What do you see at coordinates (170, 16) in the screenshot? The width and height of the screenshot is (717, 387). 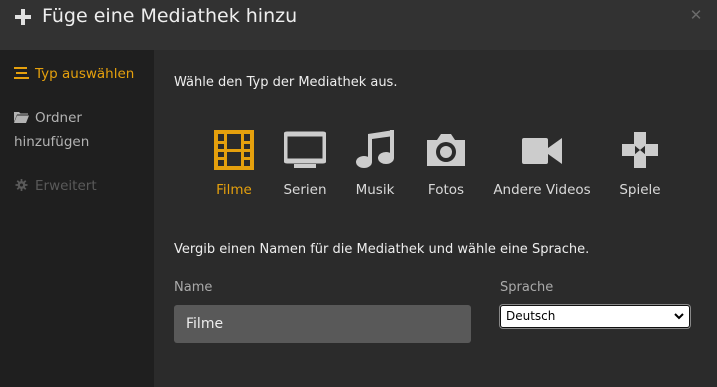 I see `dialog-title: Füge eine Mediathek hinzu` at bounding box center [170, 16].